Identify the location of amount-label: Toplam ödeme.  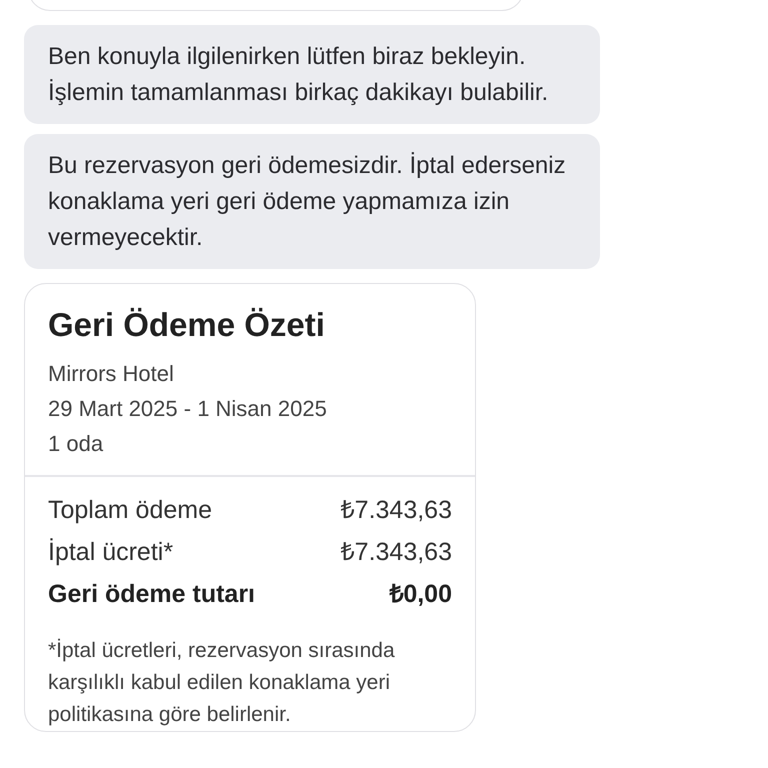
(130, 510).